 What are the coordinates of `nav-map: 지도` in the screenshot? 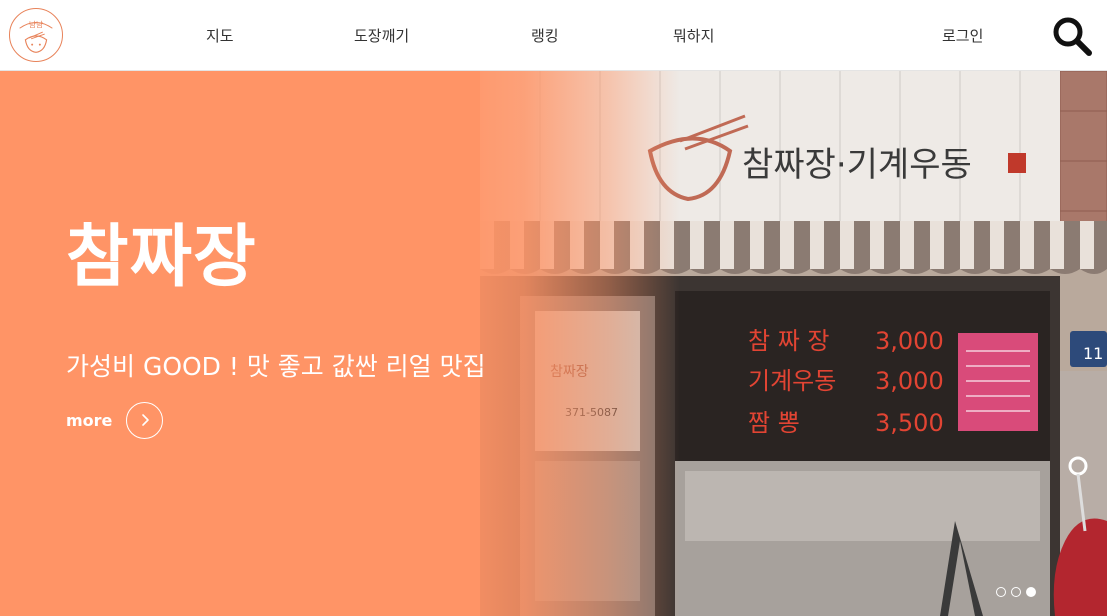 It's located at (220, 36).